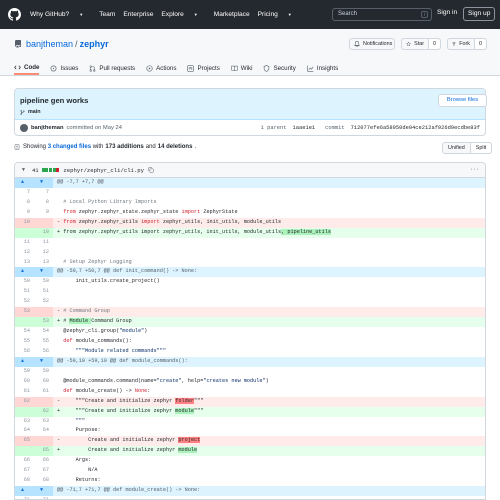  I want to click on context-line: 54 54 @zephyr_cli.group("module"), so click(250, 332).